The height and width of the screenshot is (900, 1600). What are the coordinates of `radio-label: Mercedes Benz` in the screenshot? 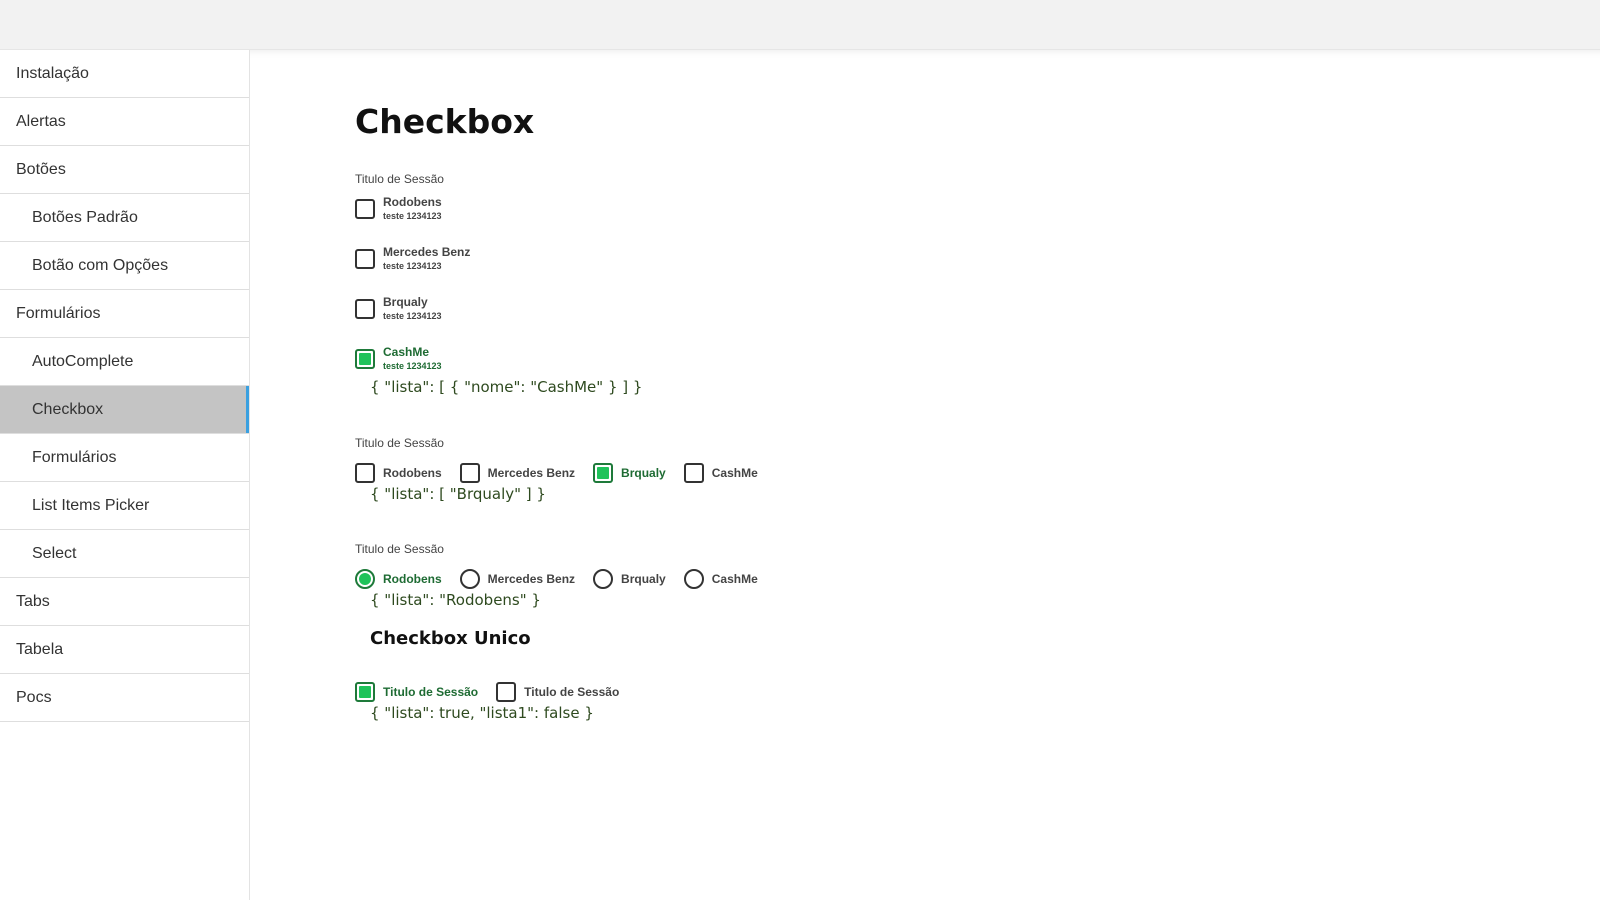 It's located at (531, 579).